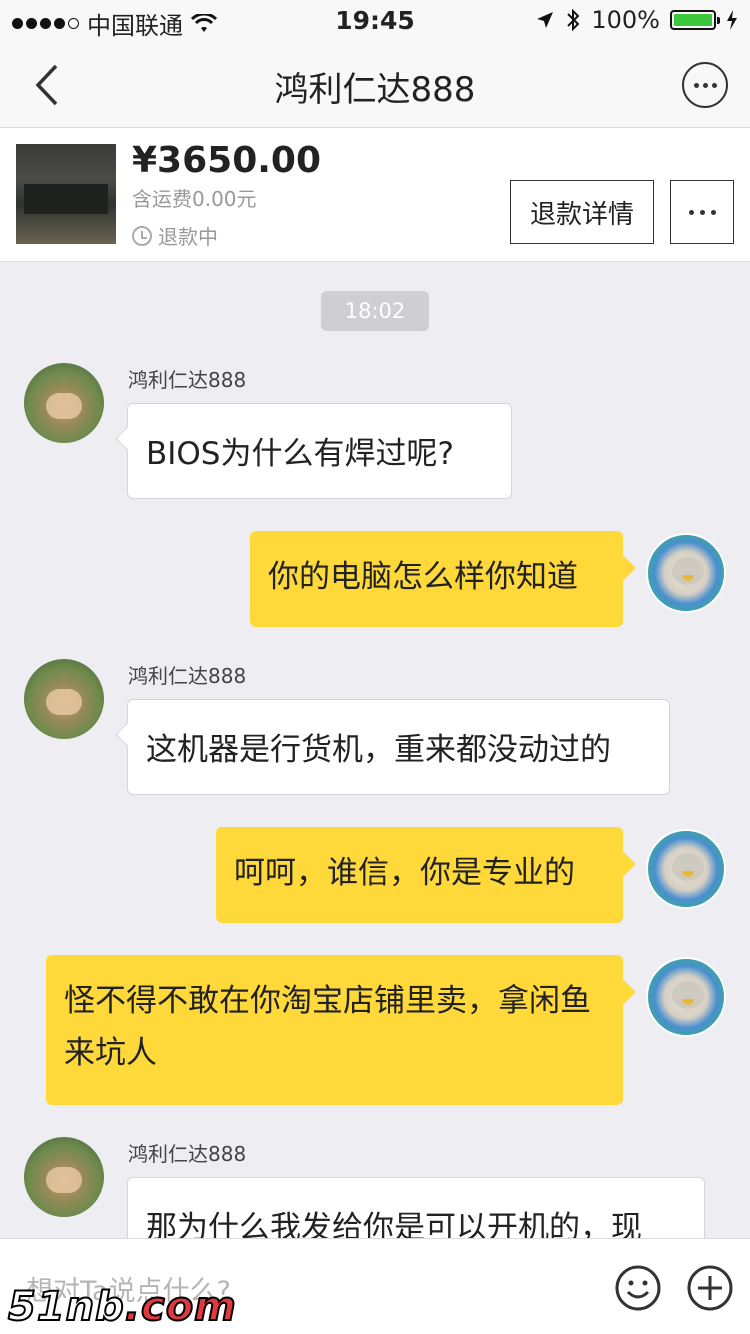  I want to click on incoming-message: 这机器是行货机，重来都没动过的, so click(398, 747).